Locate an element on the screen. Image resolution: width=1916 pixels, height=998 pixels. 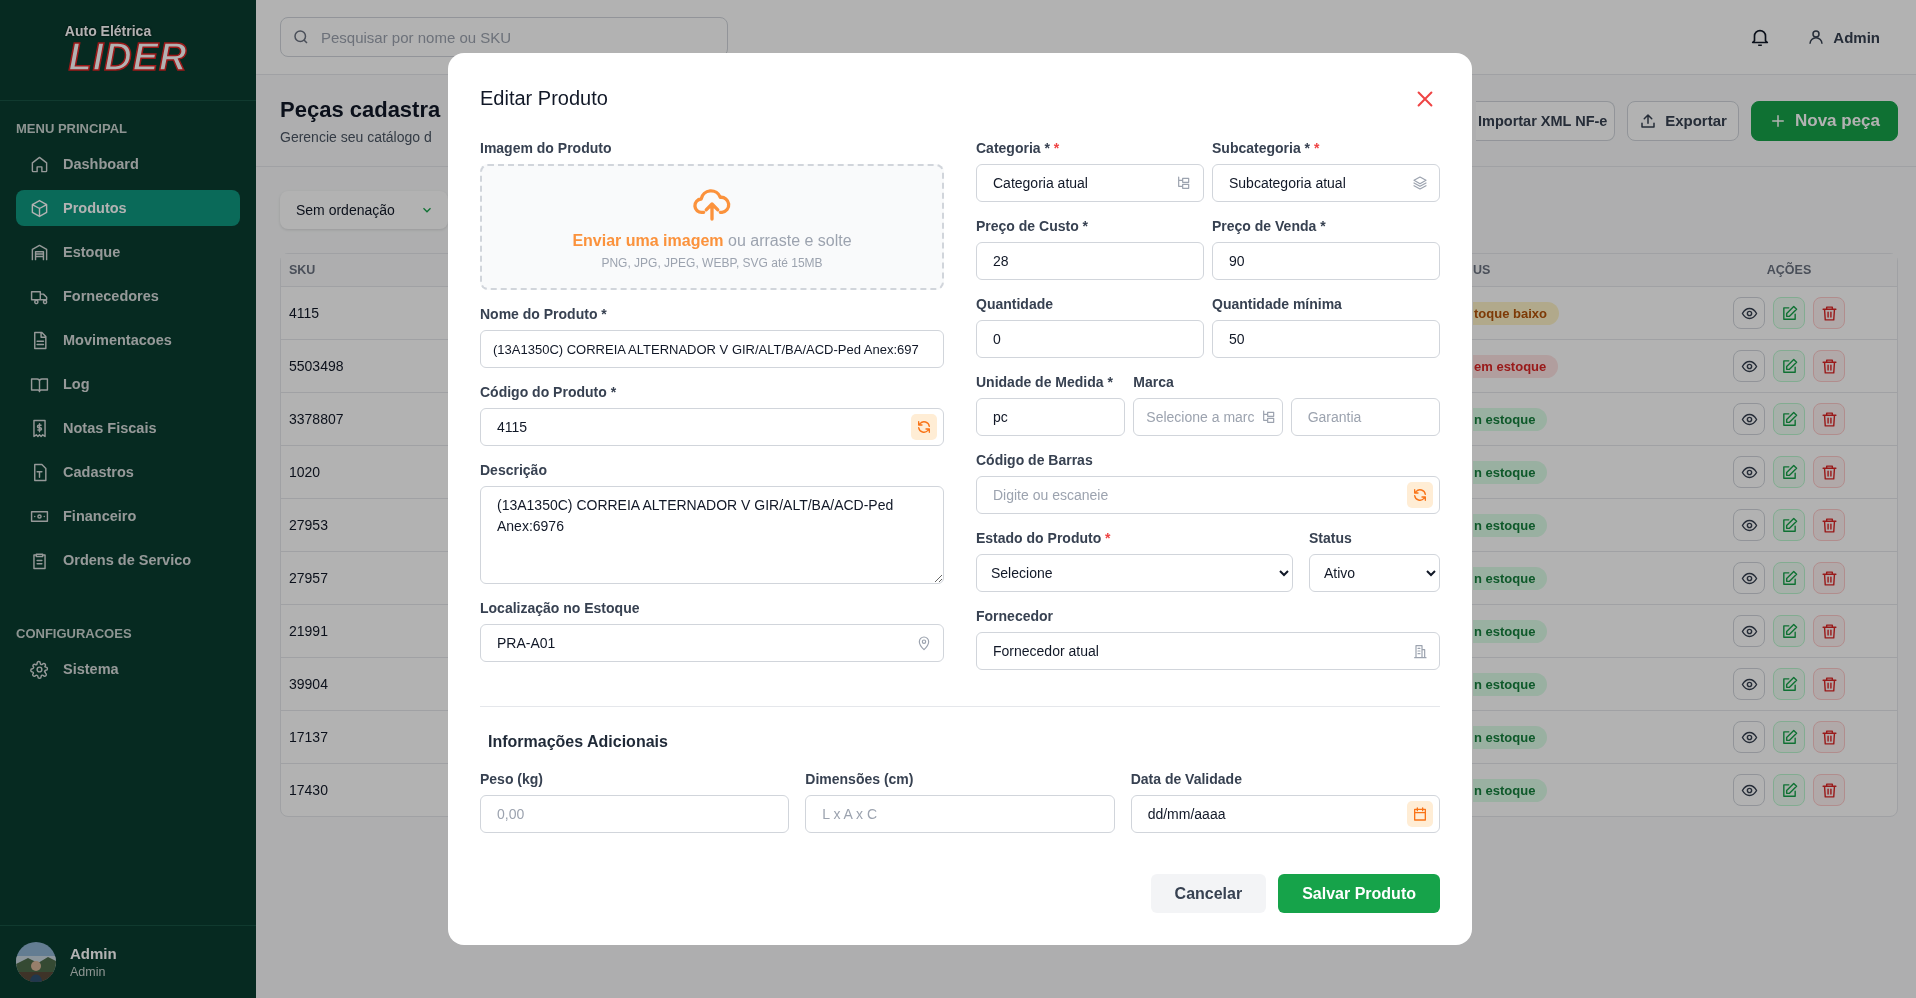
column-header: US is located at coordinates (1482, 270).